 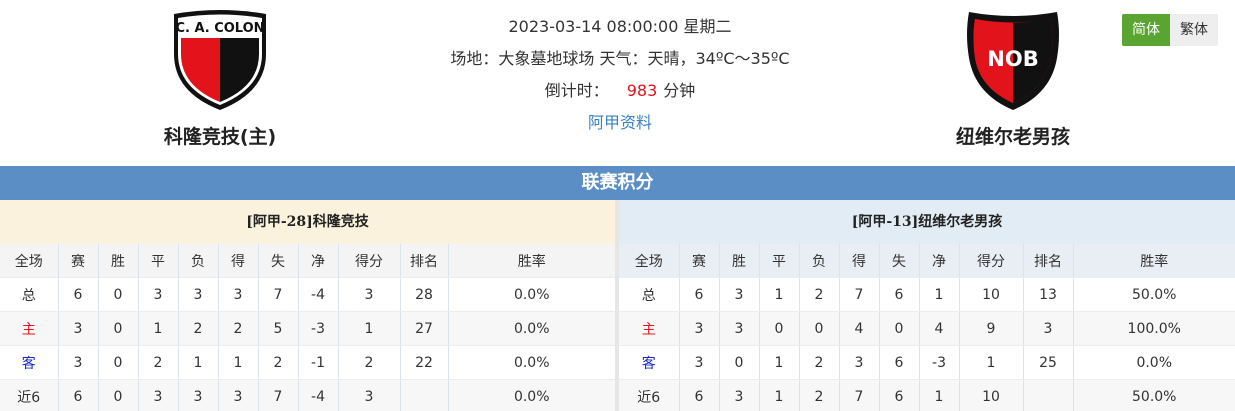 What do you see at coordinates (318, 395) in the screenshot?
I see `home-table-cell: -4` at bounding box center [318, 395].